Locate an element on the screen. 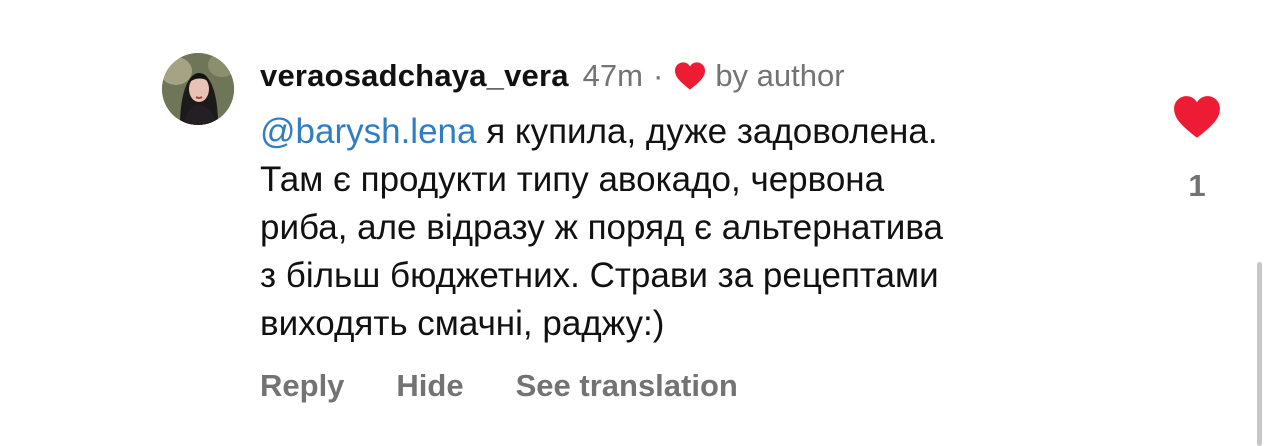 The height and width of the screenshot is (446, 1280). like-button is located at coordinates (1197, 117).